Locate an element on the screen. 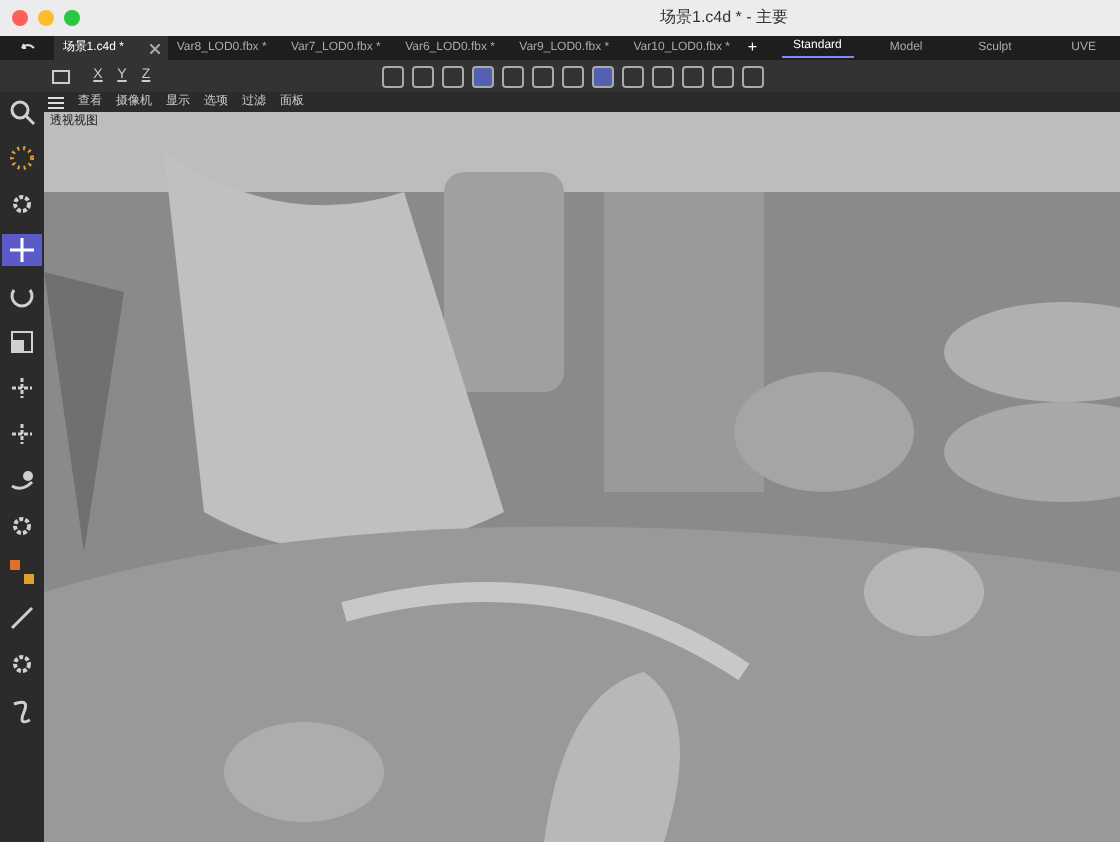 The image size is (1120, 842). squares-icon is located at coordinates (22, 572).